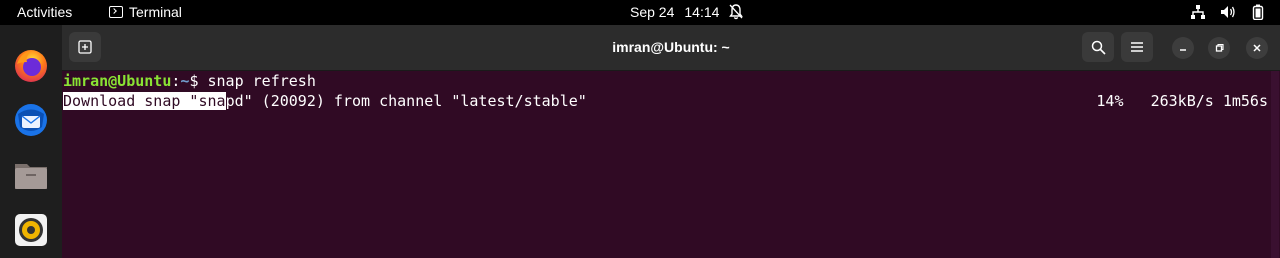 Image resolution: width=1280 pixels, height=258 pixels. What do you see at coordinates (702, 12) in the screenshot?
I see `clock-time: 14:14` at bounding box center [702, 12].